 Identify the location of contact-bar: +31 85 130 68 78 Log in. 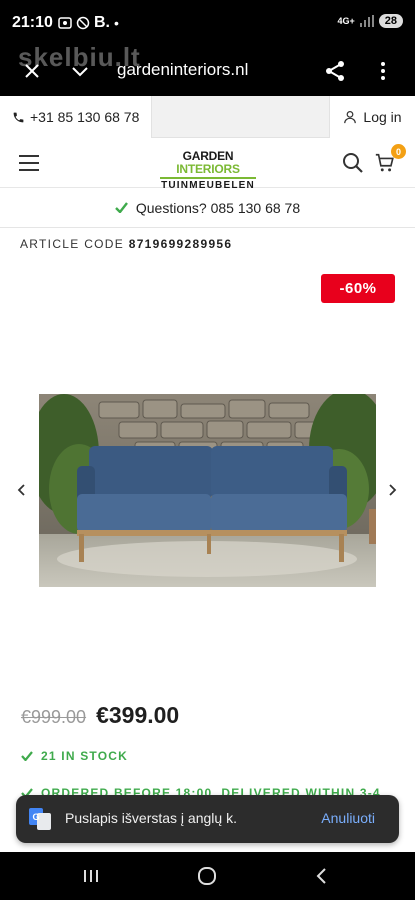
(207, 117).